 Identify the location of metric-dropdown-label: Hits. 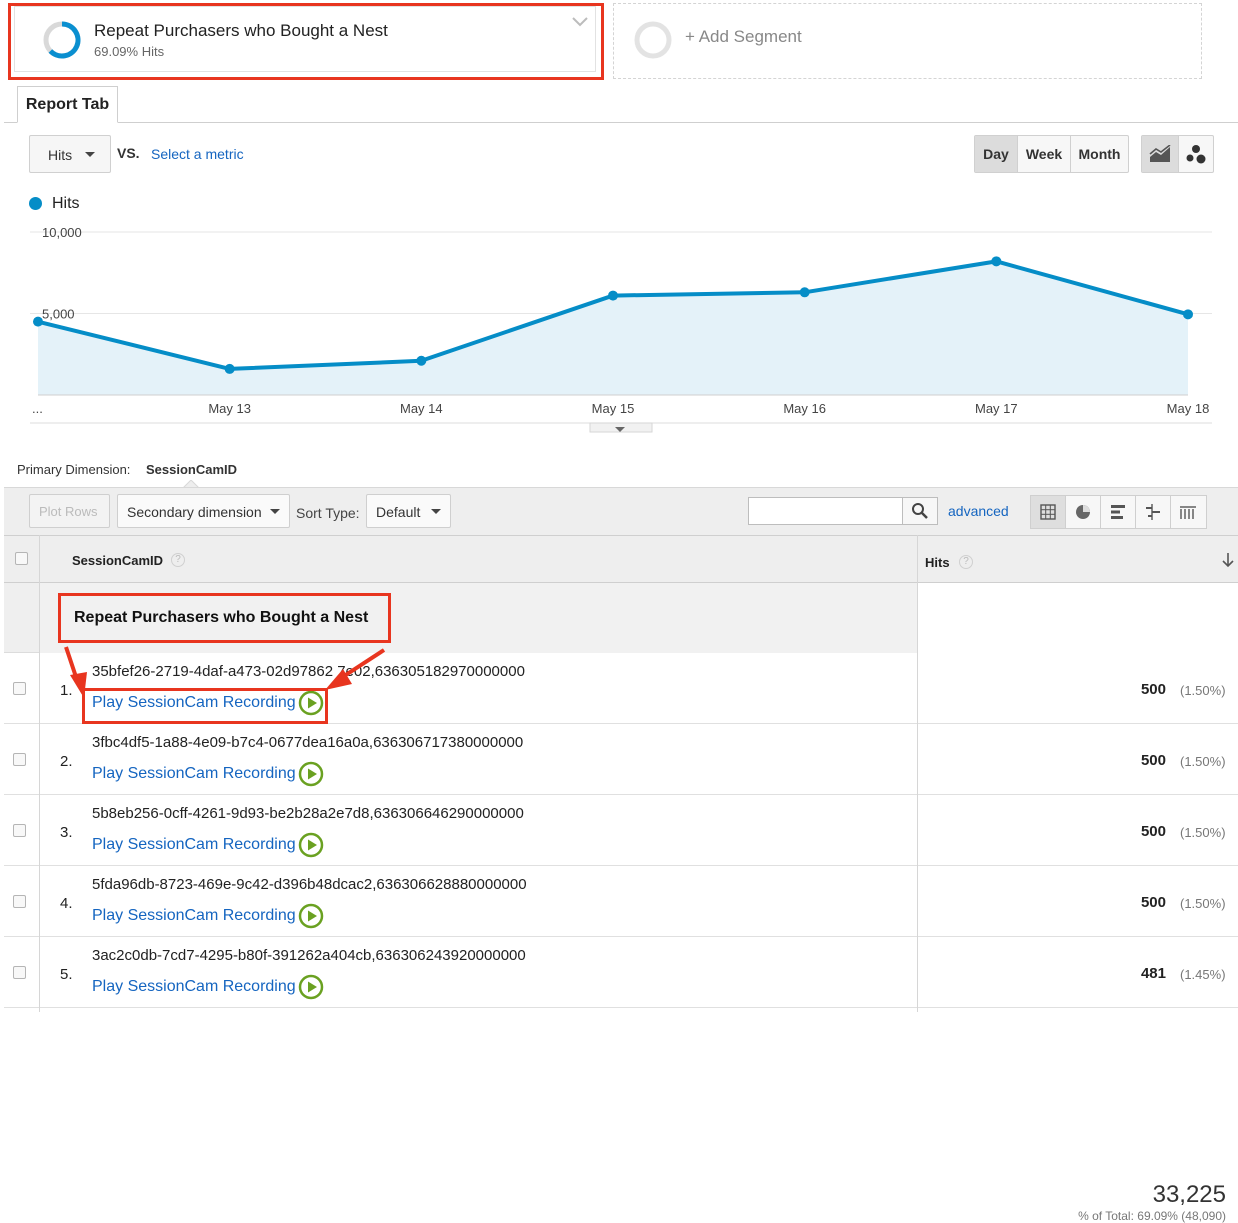
(60, 155).